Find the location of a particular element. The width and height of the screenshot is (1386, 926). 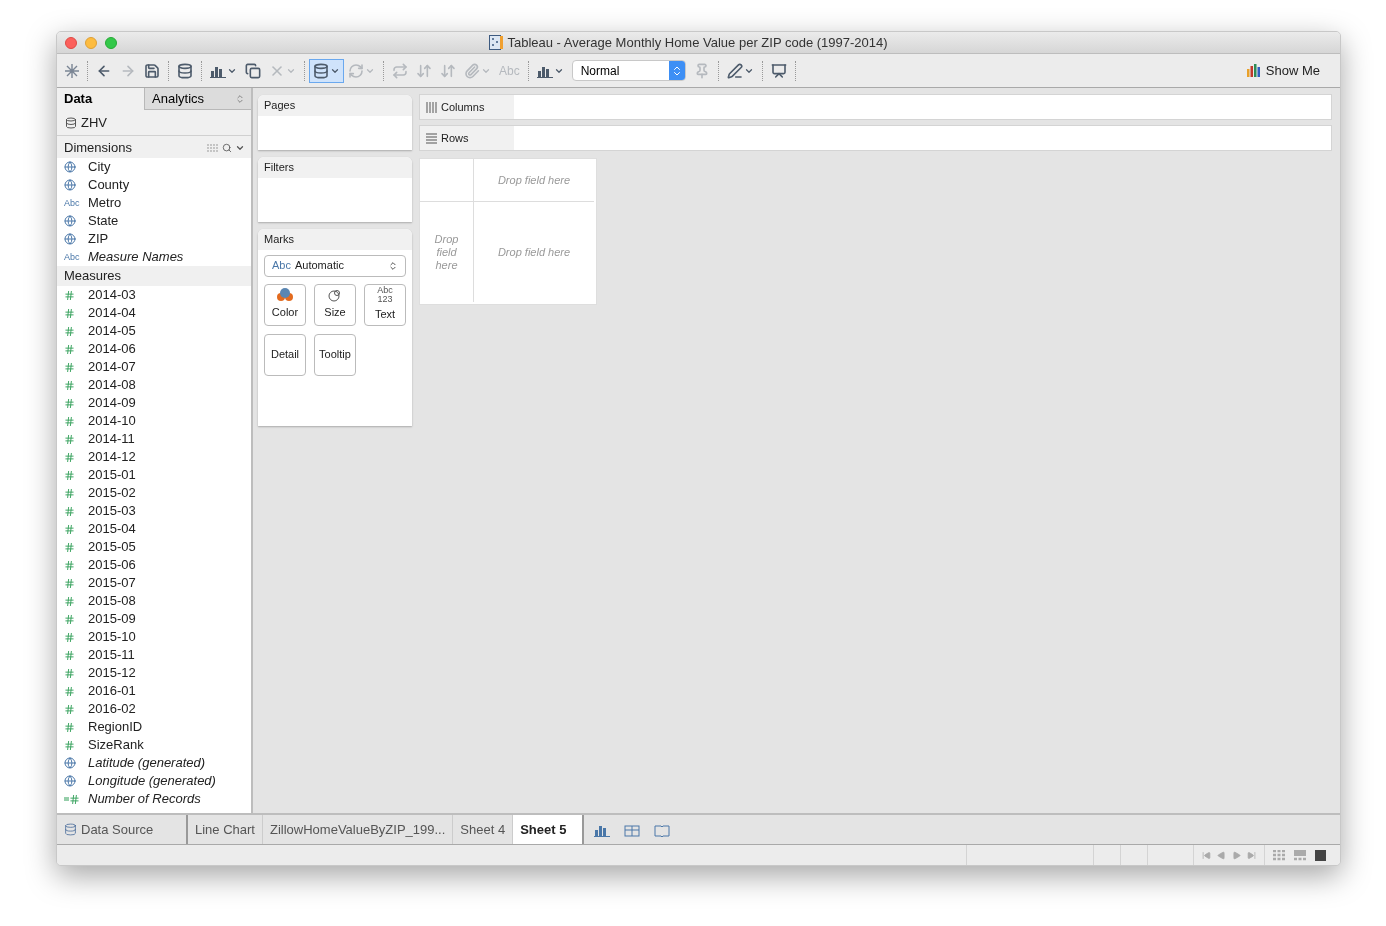

marks-button: Abc 123 Text is located at coordinates (385, 304).